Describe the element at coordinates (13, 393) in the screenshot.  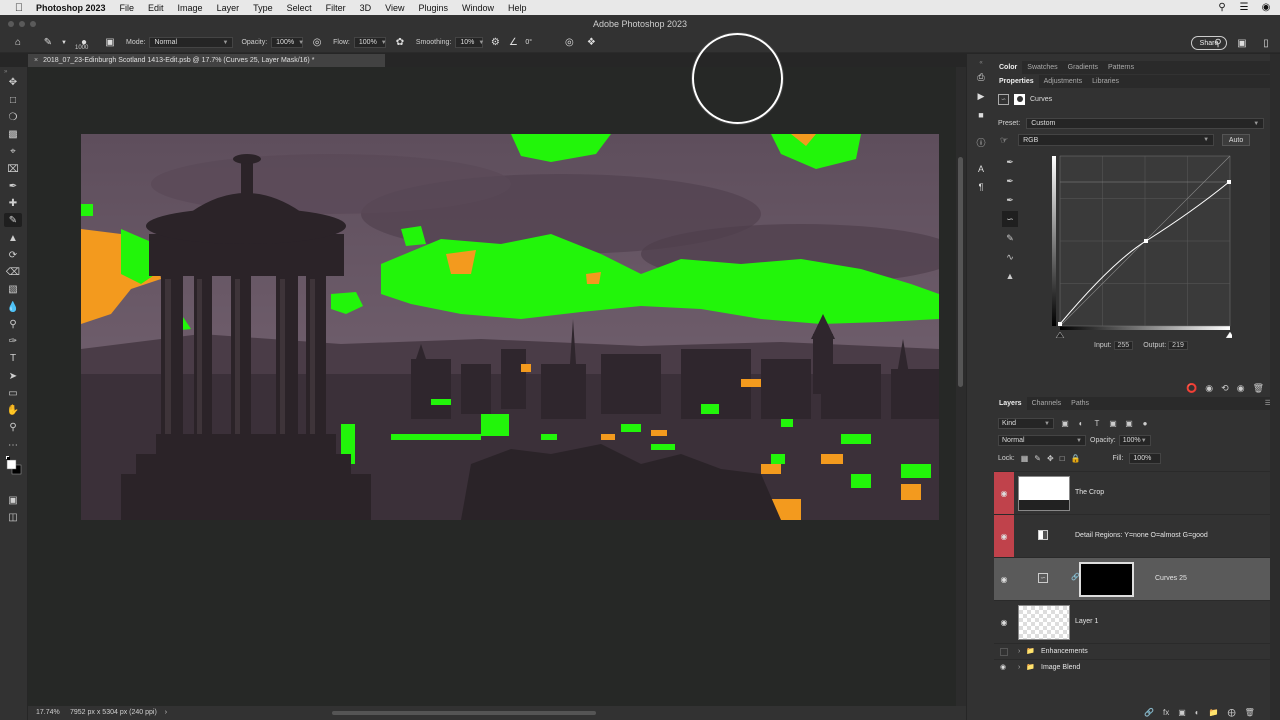
I see `shape-tool-icon: ▭` at that location.